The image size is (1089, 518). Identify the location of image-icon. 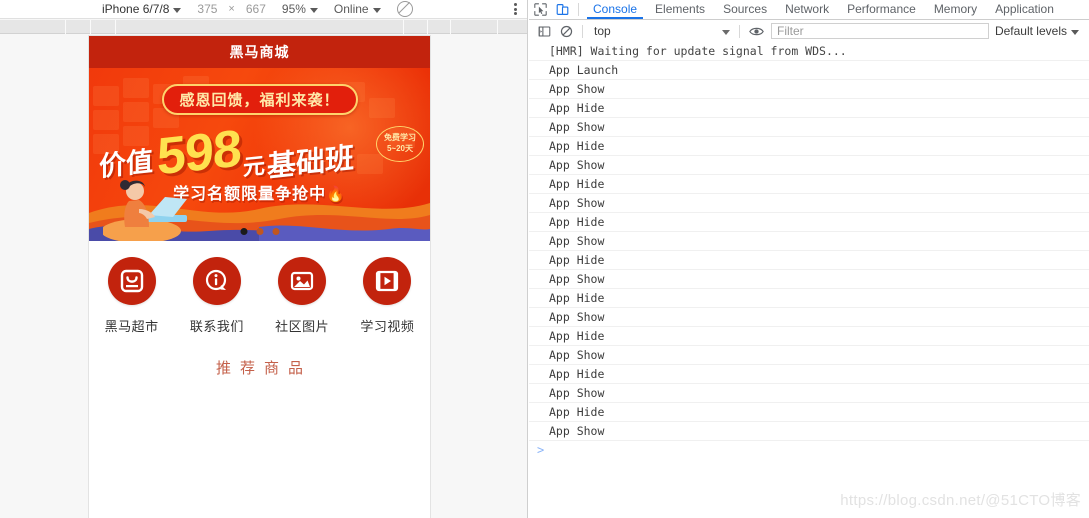
(302, 281).